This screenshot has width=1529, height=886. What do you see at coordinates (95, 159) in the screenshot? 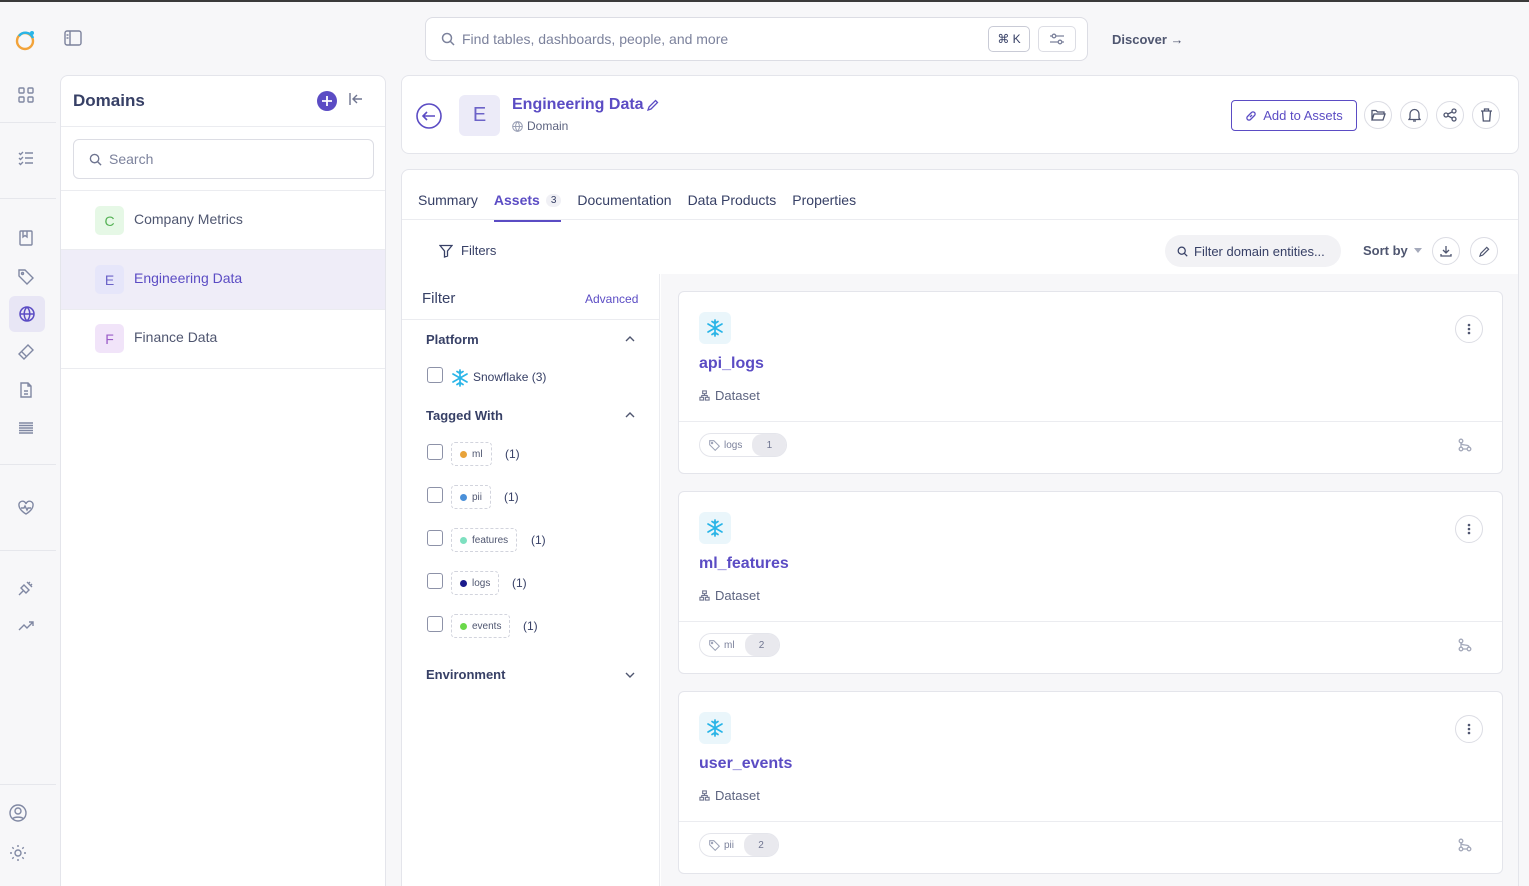
I see `search-icon` at bounding box center [95, 159].